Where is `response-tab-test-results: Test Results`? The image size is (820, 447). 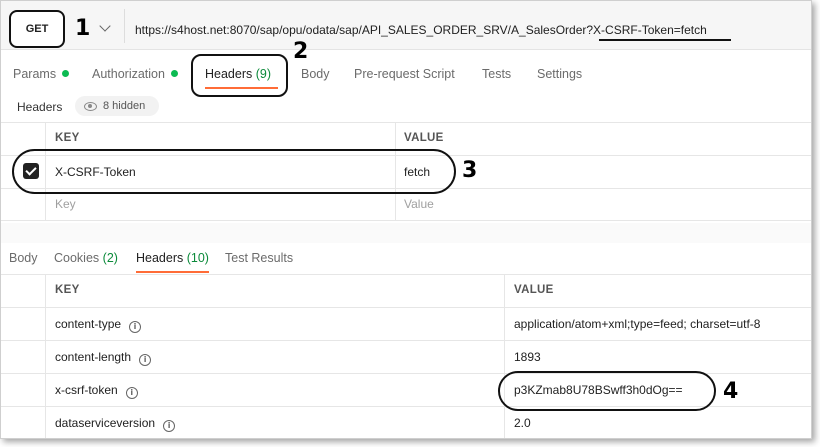 response-tab-test-results: Test Results is located at coordinates (259, 258).